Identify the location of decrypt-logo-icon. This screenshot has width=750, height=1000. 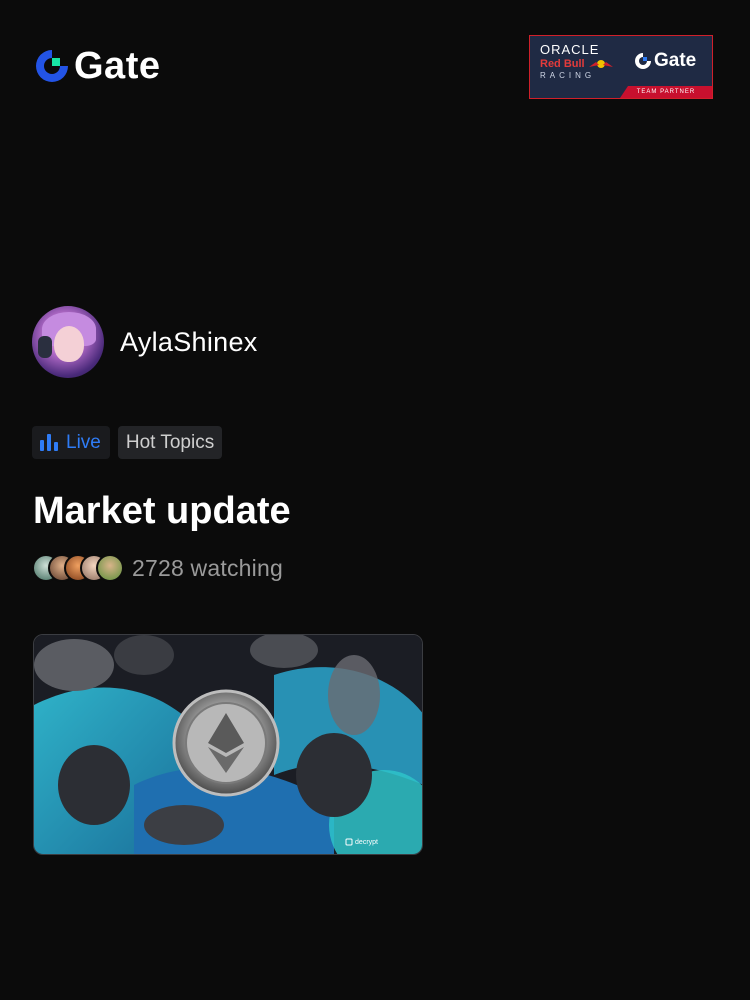
(349, 842).